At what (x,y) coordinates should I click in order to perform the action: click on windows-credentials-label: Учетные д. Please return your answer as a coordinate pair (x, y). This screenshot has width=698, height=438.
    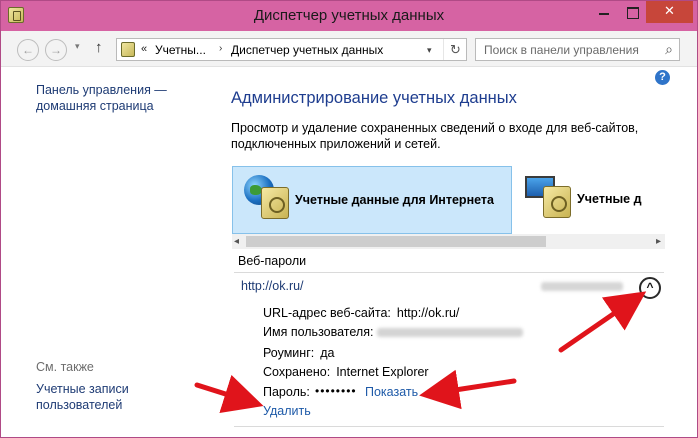
    Looking at the image, I should click on (609, 199).